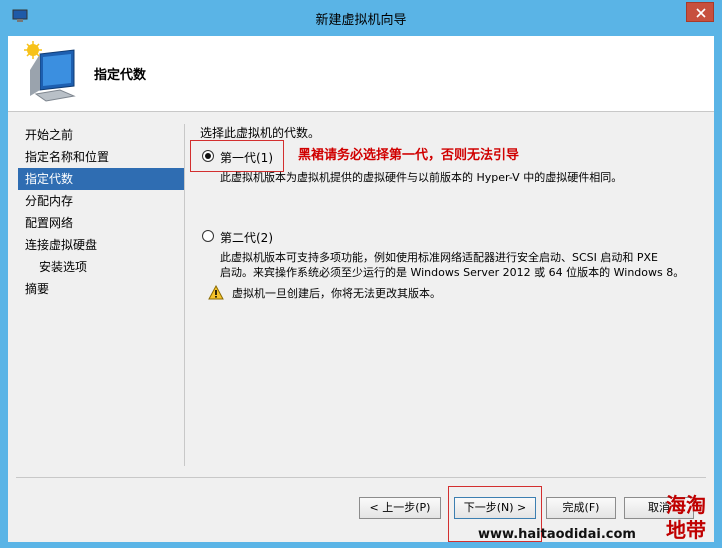 The image size is (722, 548). I want to click on nav-item-network: 配置网络, so click(101, 223).